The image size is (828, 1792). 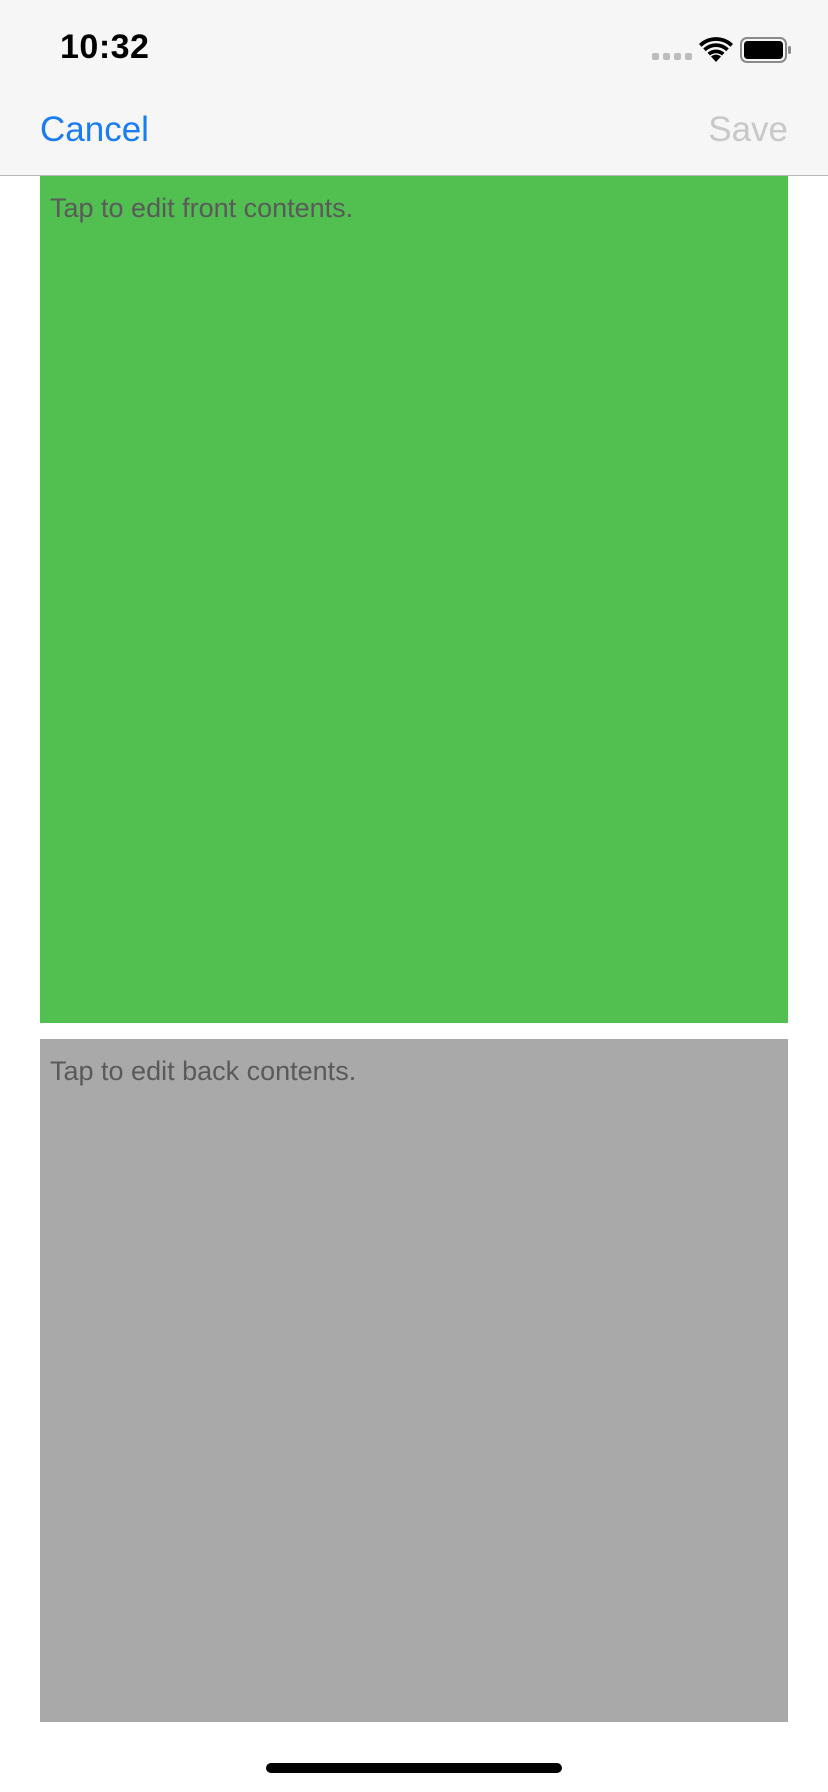 What do you see at coordinates (105, 47) in the screenshot?
I see `status-time: 10:32` at bounding box center [105, 47].